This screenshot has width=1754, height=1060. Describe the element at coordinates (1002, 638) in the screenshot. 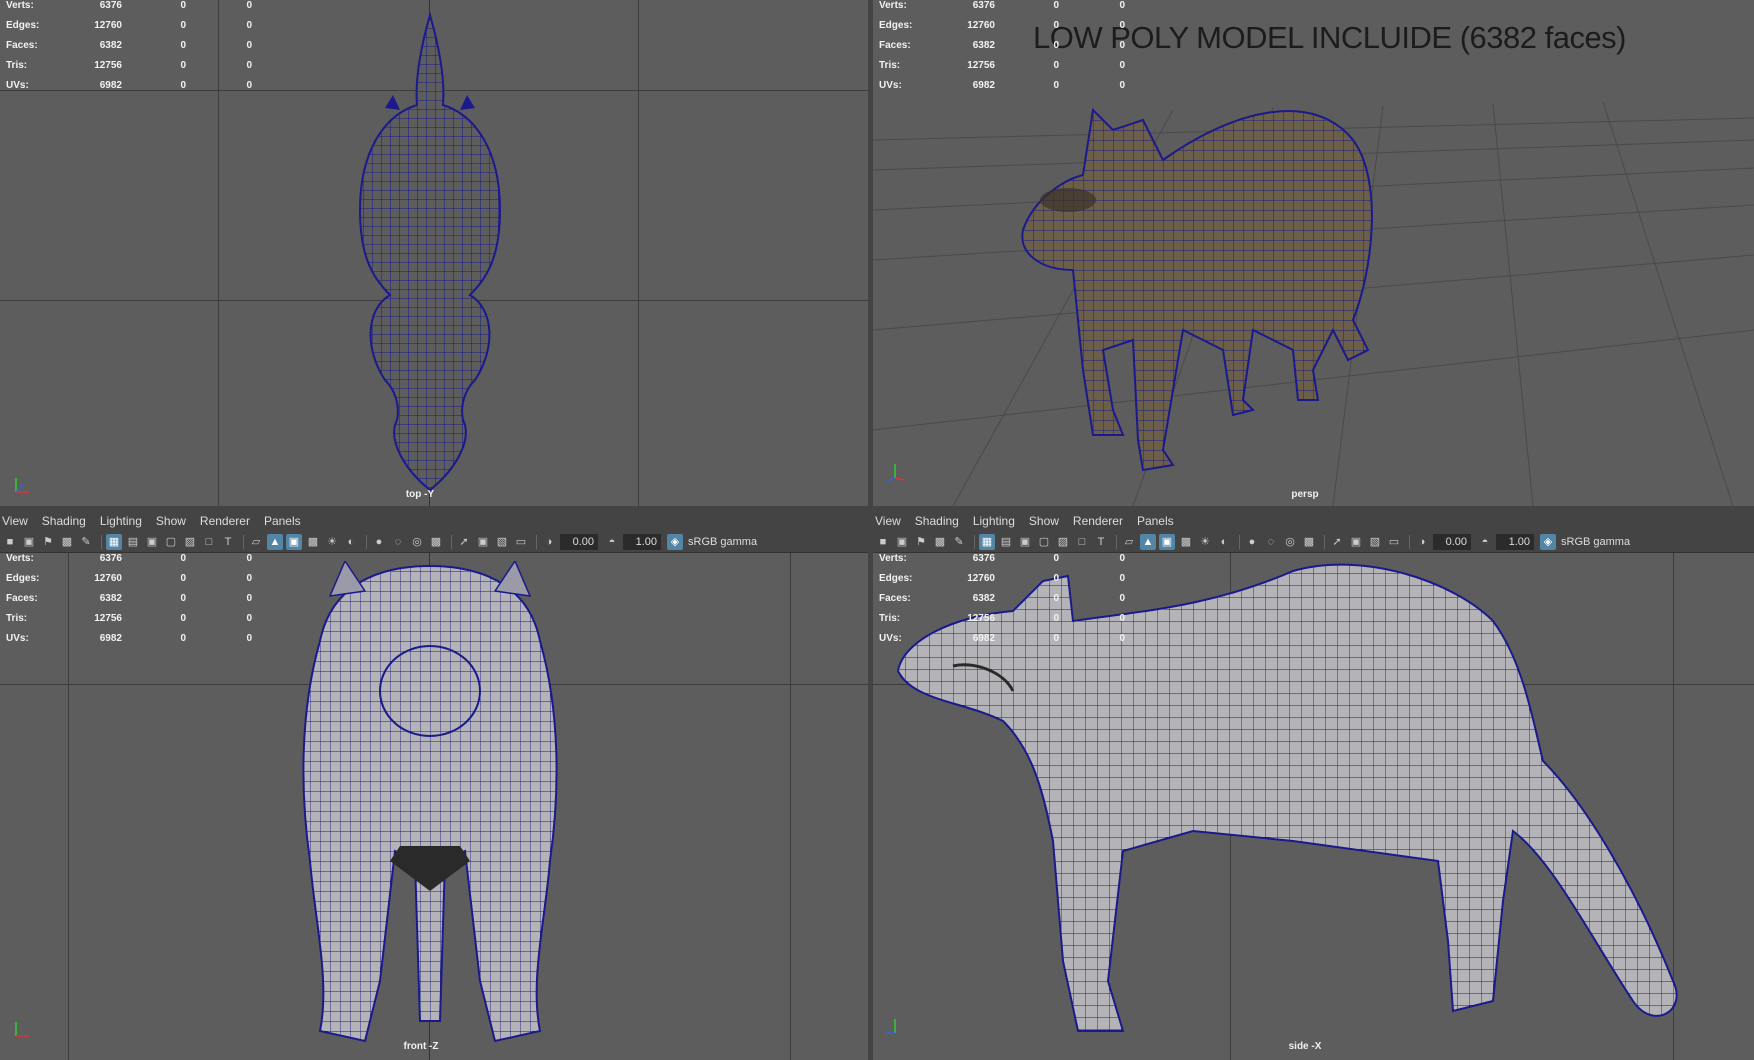

I see `stats-row-uvs: UVs: 6982 0 0` at that location.